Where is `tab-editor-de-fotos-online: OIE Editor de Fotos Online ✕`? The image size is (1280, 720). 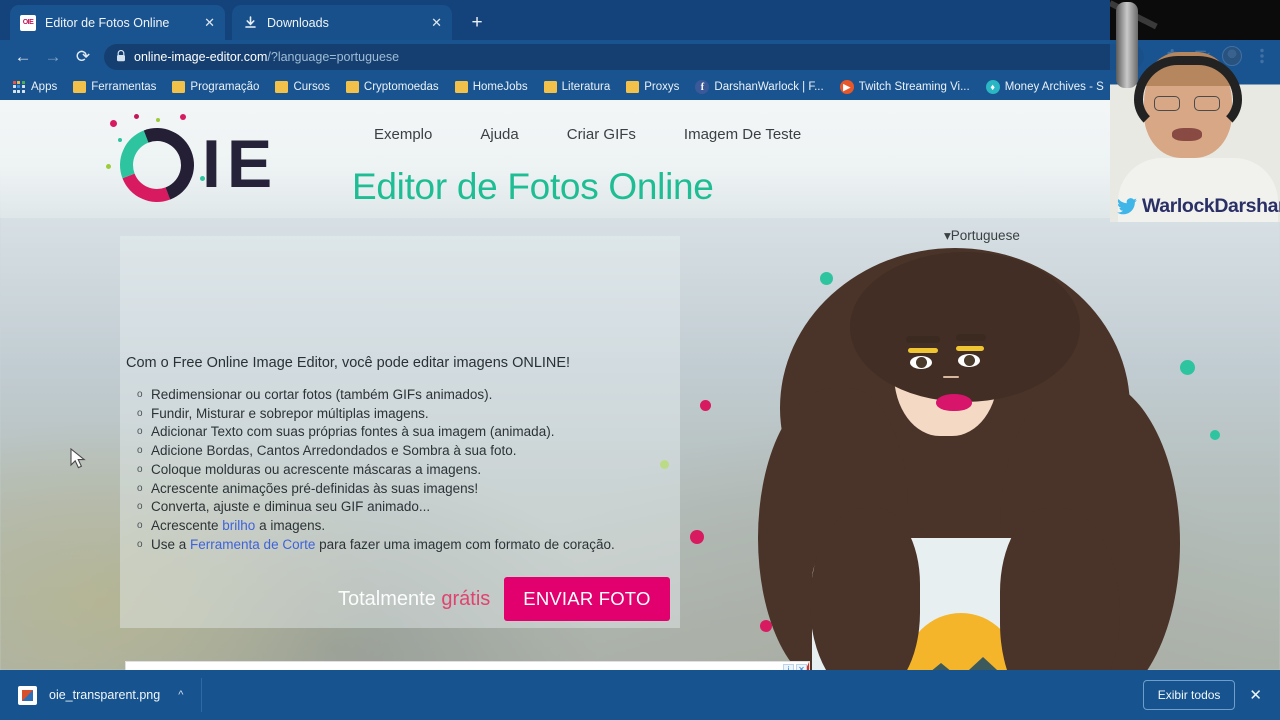 tab-editor-de-fotos-online: OIE Editor de Fotos Online ✕ is located at coordinates (117, 22).